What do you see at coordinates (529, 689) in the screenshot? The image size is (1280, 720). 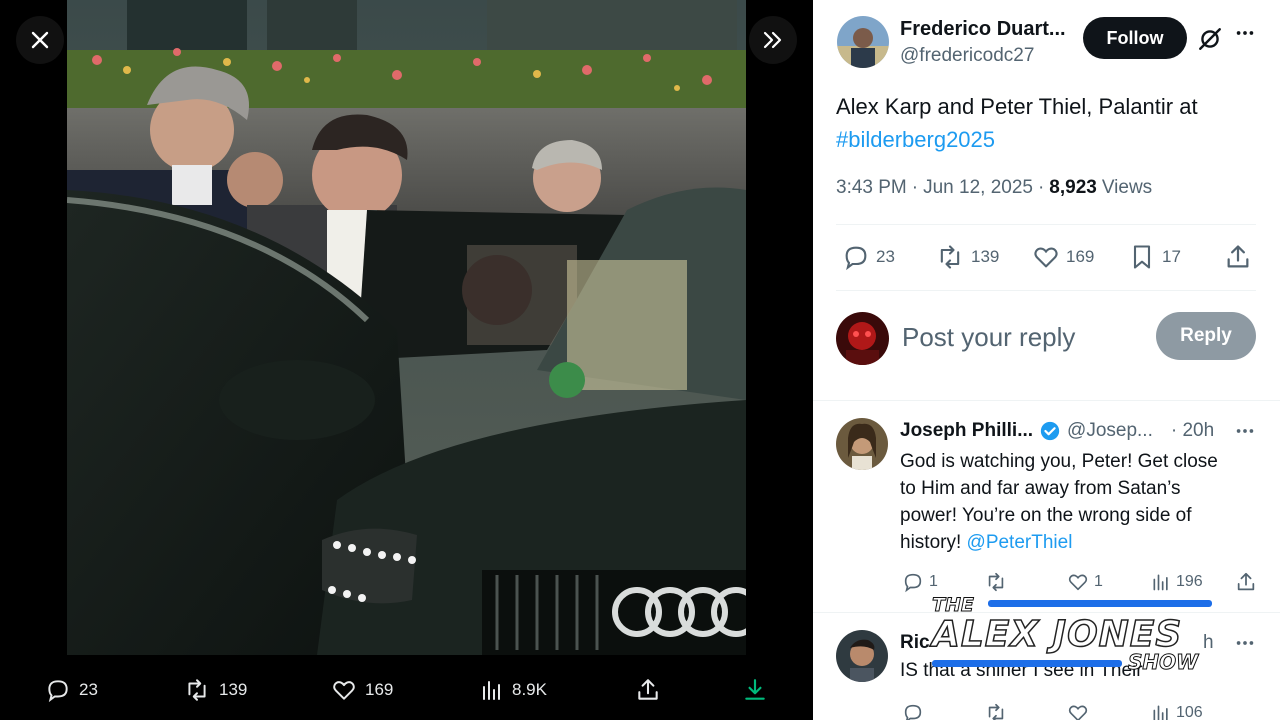 I see `media-views-count: 8.9K` at bounding box center [529, 689].